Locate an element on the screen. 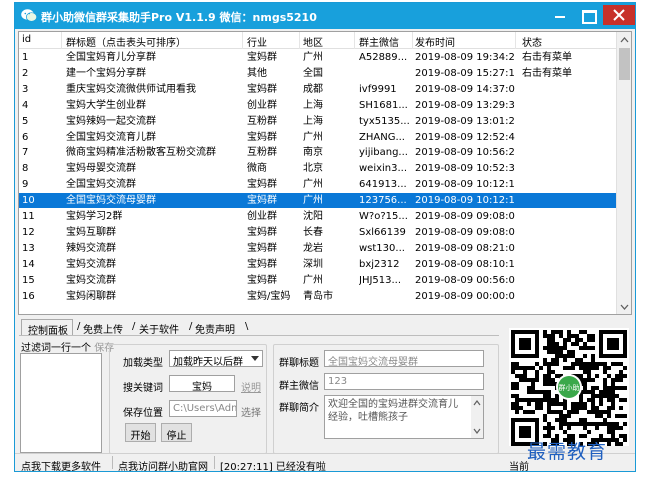 This screenshot has height=482, width=650. group-title-label: 群聊标题 is located at coordinates (299, 363).